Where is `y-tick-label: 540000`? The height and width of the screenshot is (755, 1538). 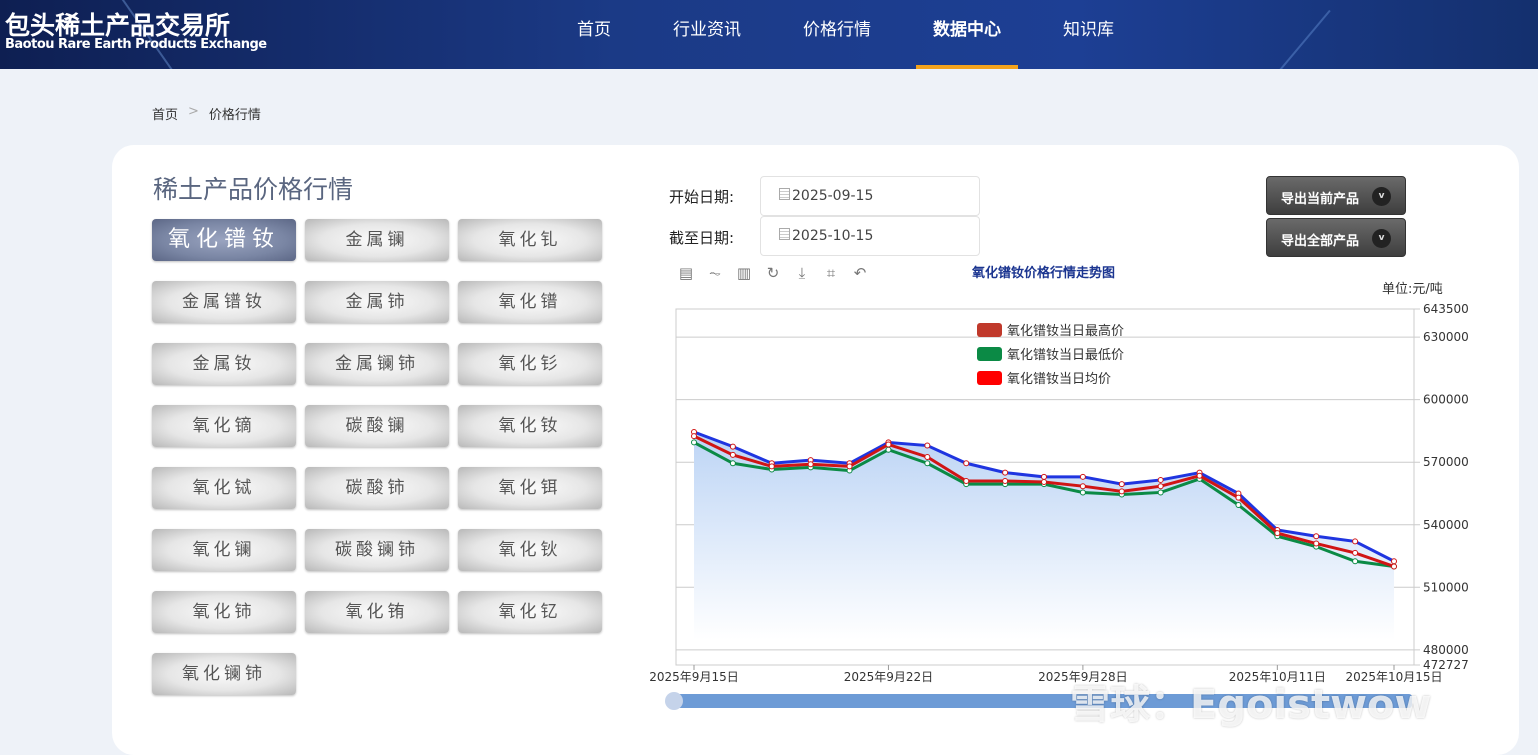 y-tick-label: 540000 is located at coordinates (1446, 525).